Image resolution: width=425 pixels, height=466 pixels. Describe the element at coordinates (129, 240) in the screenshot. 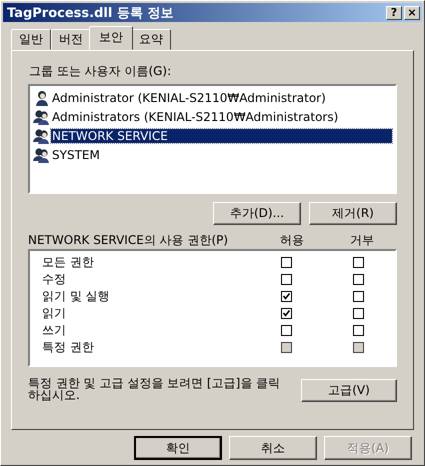

I see `permissions-label: NETWORK SERVICE의 사용 권한(P)` at that location.